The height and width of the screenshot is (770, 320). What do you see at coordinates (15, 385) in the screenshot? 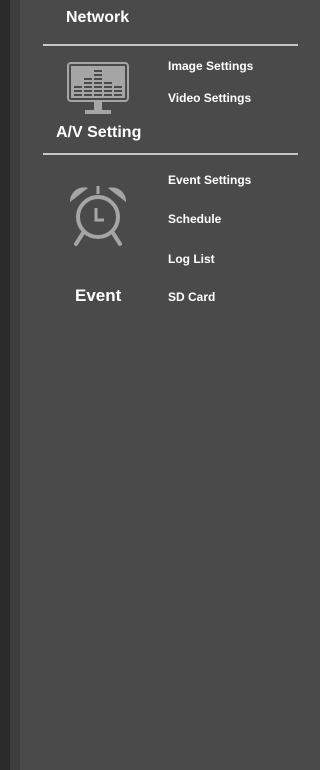
I see `left-edge-shadow` at bounding box center [15, 385].